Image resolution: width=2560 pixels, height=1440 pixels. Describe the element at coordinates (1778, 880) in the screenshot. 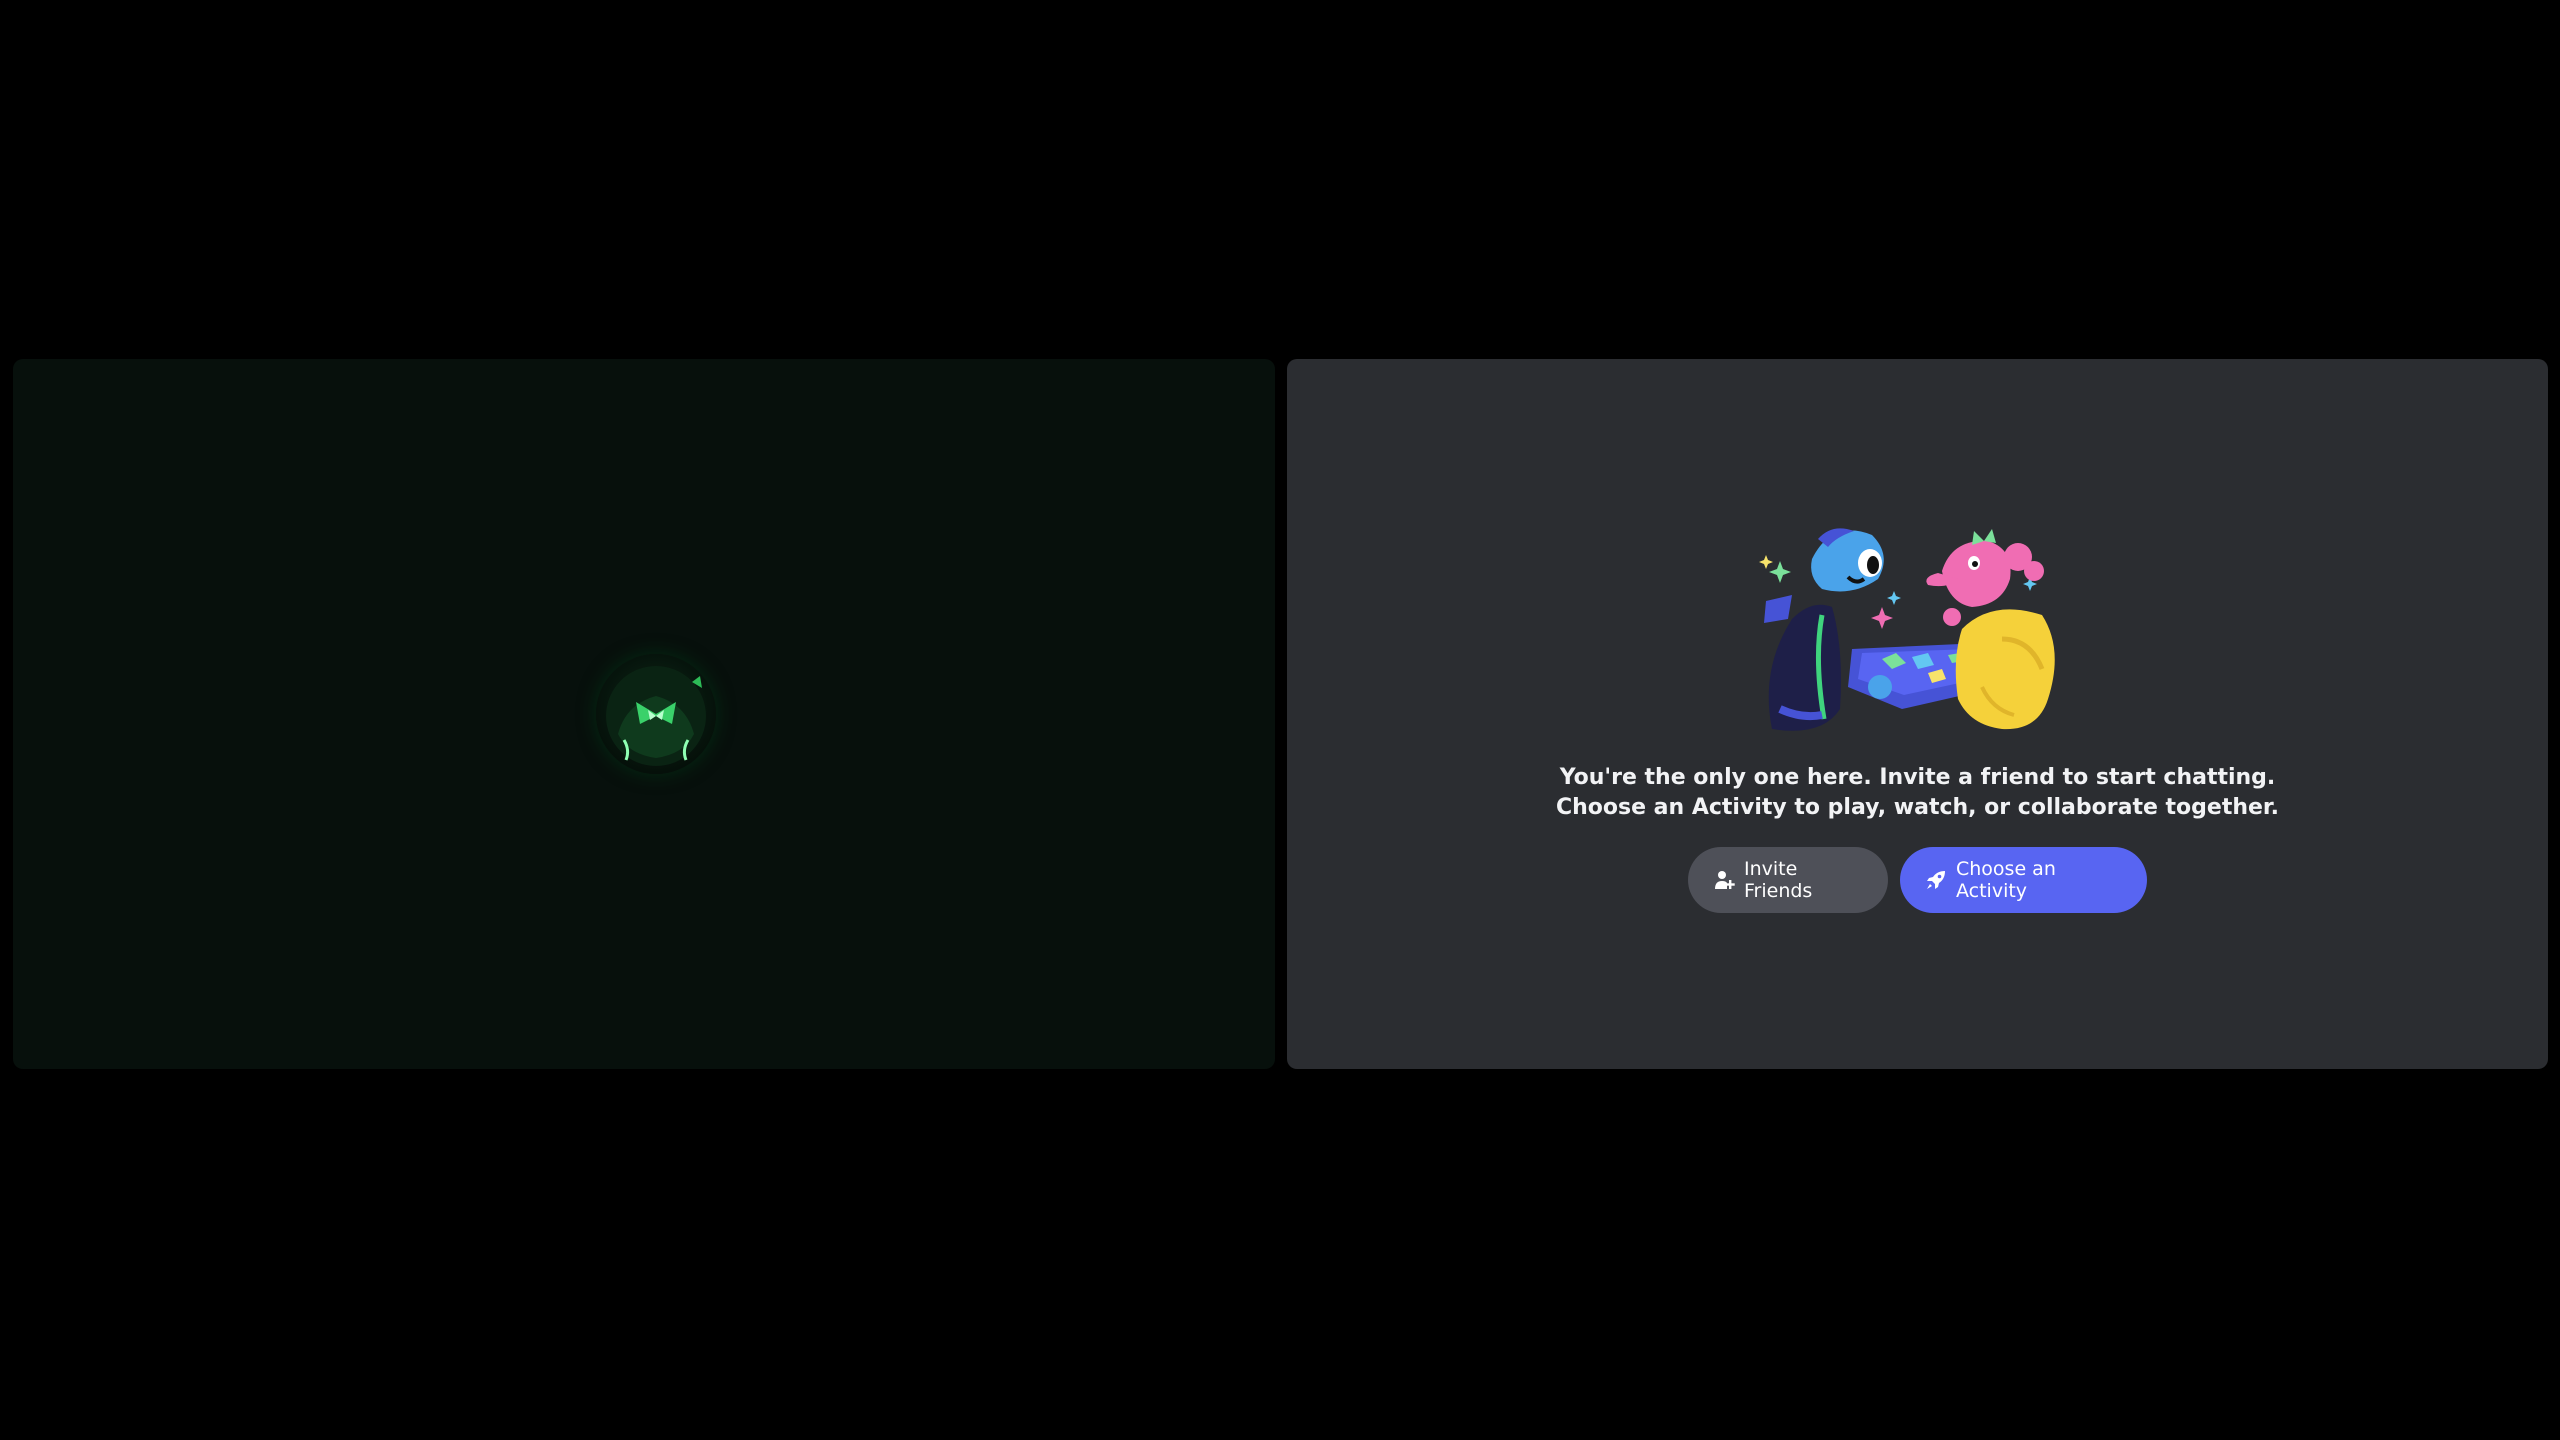

I see `invite-friends-label: Invite Friends` at that location.